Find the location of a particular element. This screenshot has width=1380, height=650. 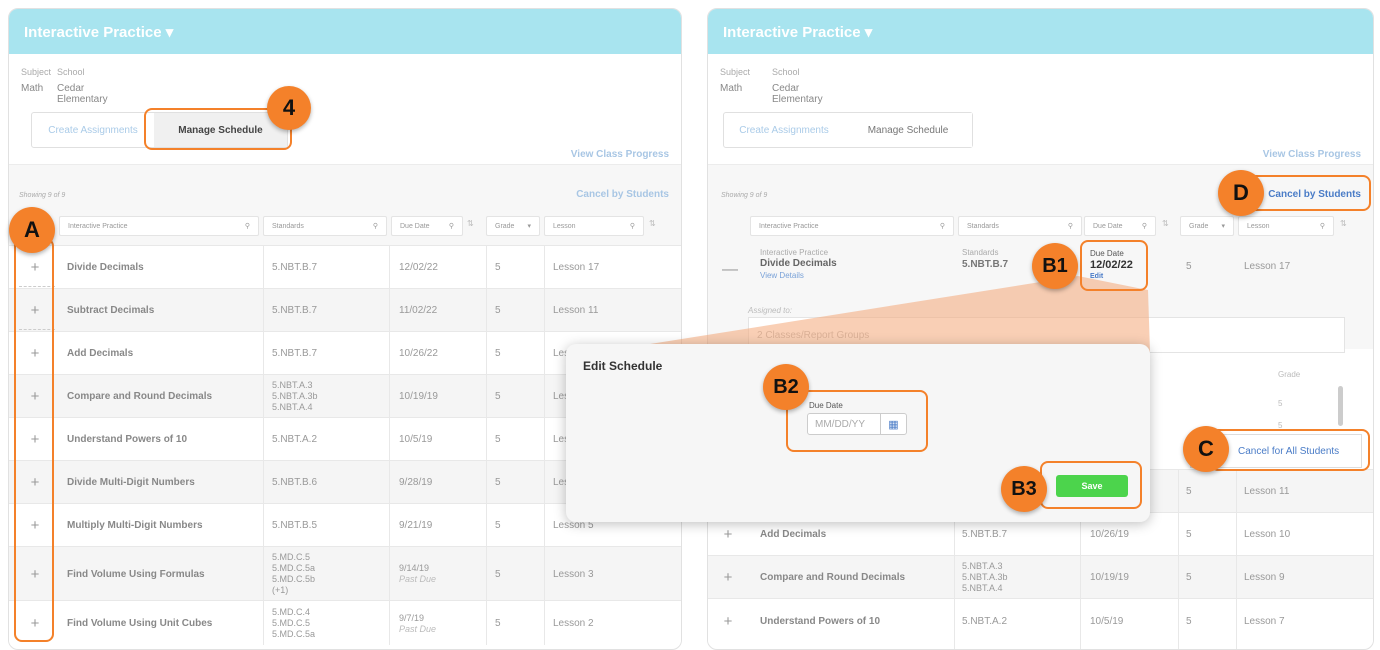

row-due-date: 10/5/19 is located at coordinates (416, 439).